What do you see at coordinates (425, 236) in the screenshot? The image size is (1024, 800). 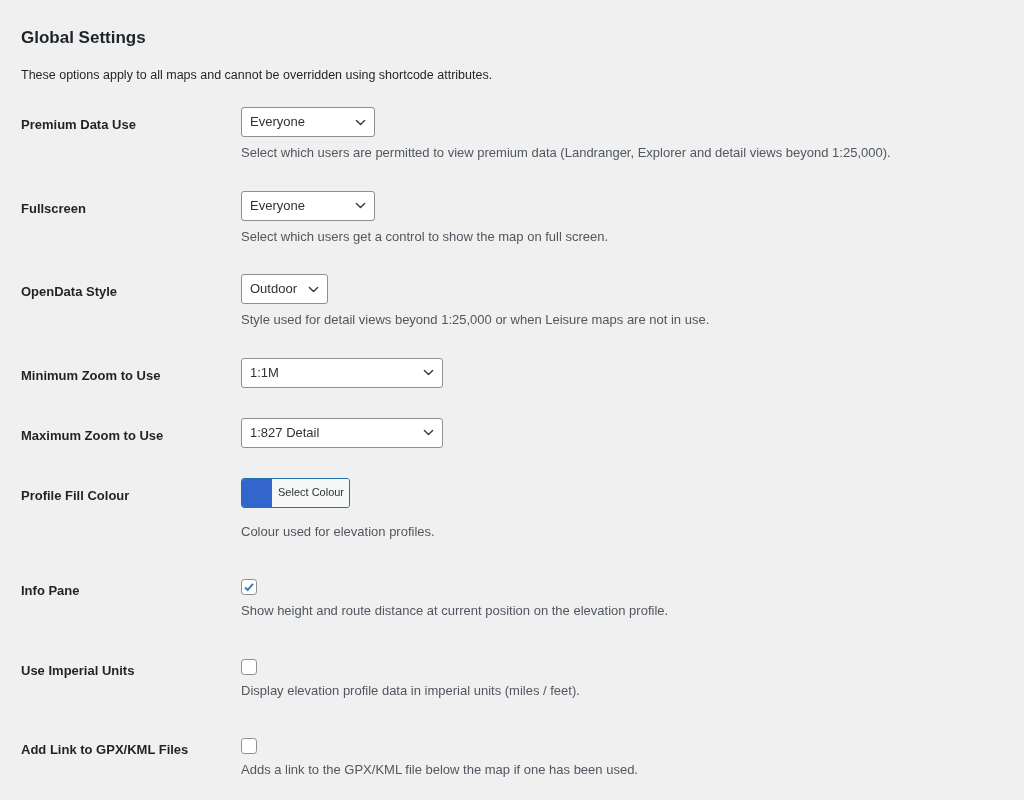 I see `help-text: Select which users get a control to show the map on full screen.` at bounding box center [425, 236].